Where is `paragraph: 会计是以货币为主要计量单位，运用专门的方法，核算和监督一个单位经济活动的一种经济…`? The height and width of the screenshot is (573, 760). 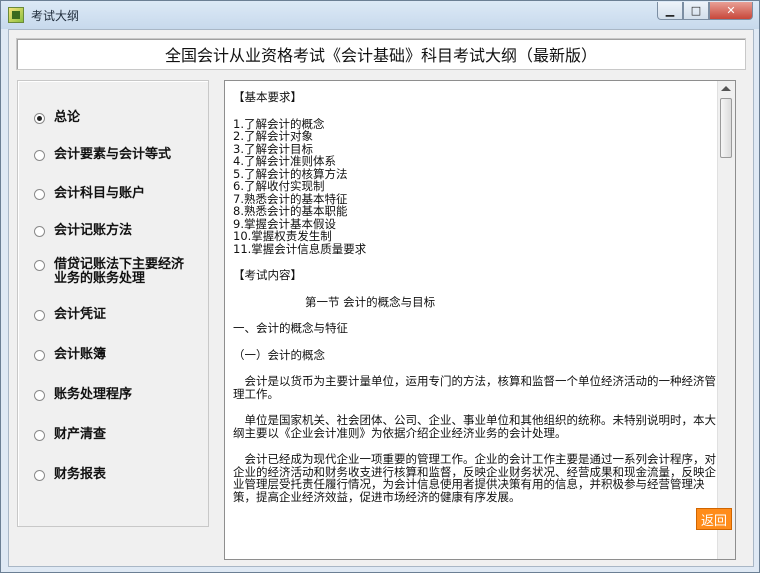 paragraph: 会计是以货币为主要计量单位，运用专门的方法，核算和监督一个单位经济活动的一种经济… is located at coordinates (474, 387).